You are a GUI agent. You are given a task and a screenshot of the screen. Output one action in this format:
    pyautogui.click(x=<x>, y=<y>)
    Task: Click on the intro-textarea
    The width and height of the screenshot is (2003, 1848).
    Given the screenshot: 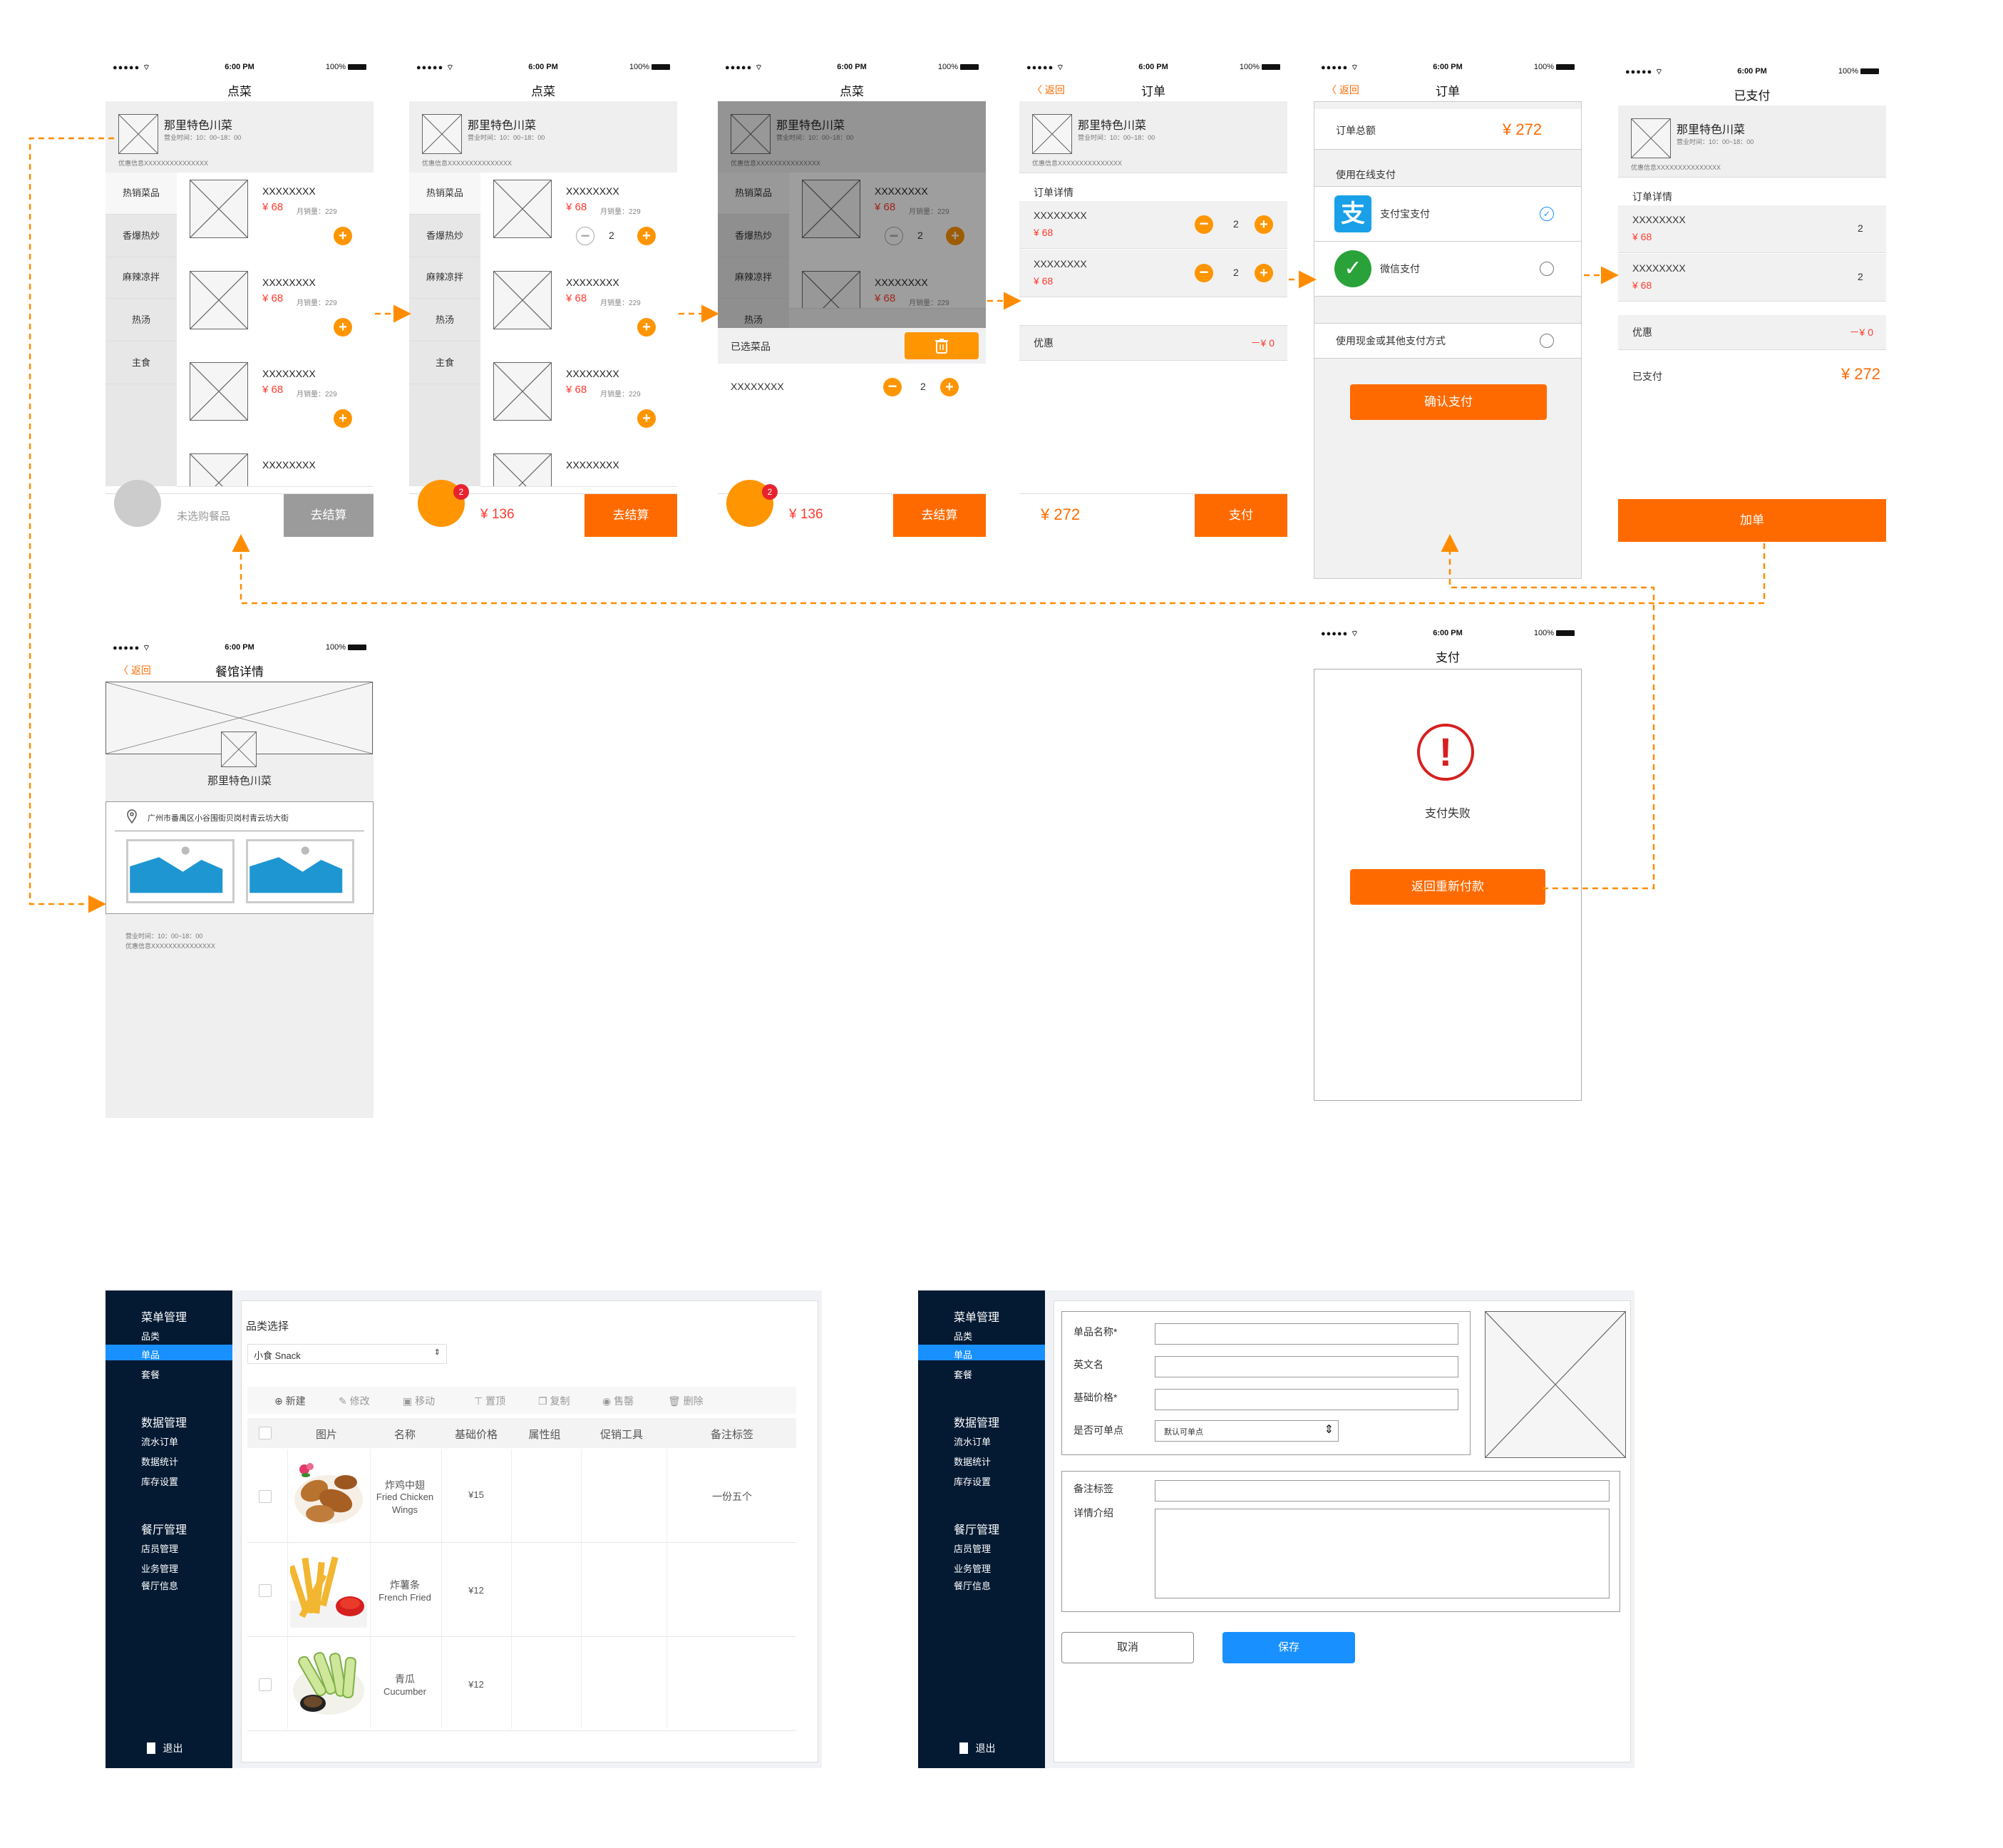 What is the action you would take?
    pyautogui.click(x=1382, y=1553)
    